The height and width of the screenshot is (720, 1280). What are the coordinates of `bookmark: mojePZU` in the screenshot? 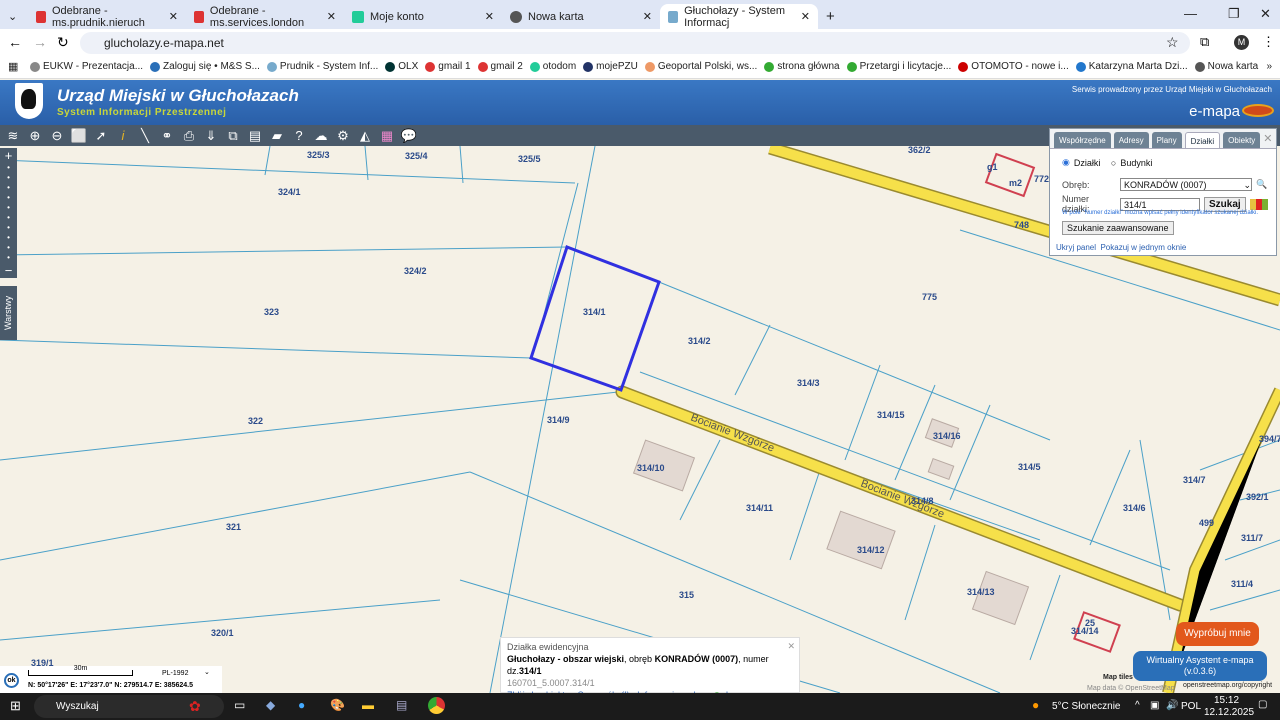 It's located at (610, 66).